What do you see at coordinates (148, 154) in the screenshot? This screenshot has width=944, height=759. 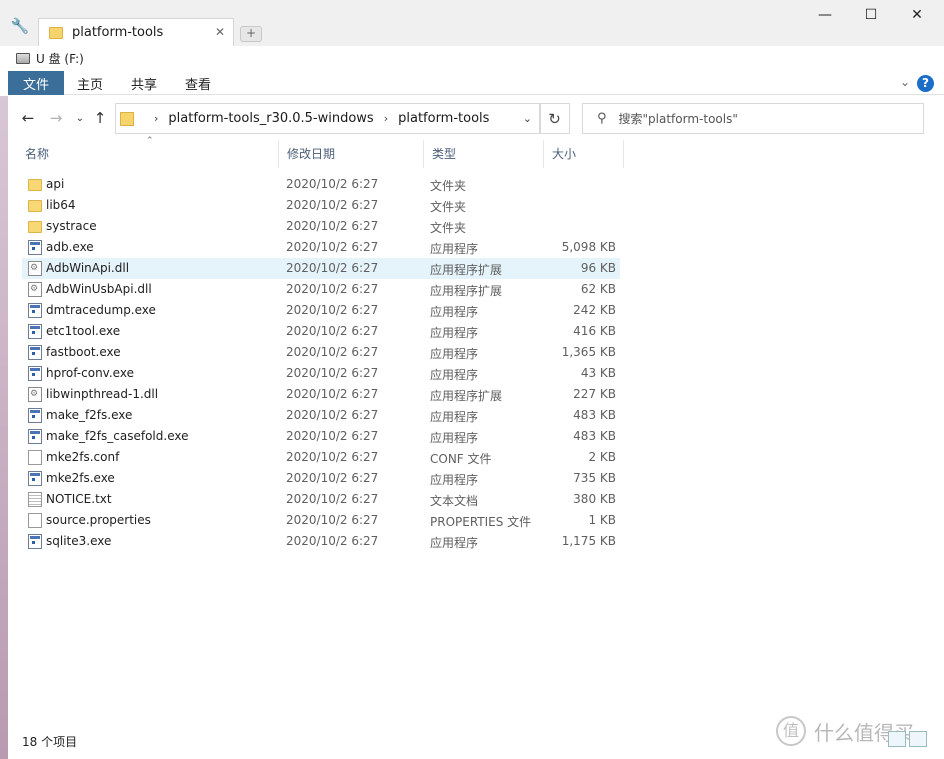 I see `column-header-name: 名称` at bounding box center [148, 154].